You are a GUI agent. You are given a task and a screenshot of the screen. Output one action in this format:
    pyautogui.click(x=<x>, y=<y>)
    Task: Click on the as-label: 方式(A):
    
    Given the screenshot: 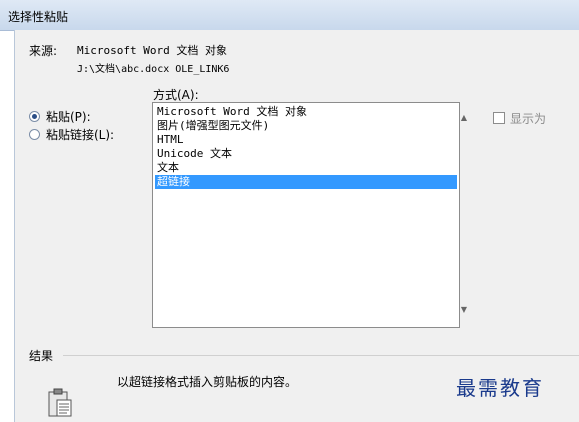 What is the action you would take?
    pyautogui.click(x=176, y=95)
    